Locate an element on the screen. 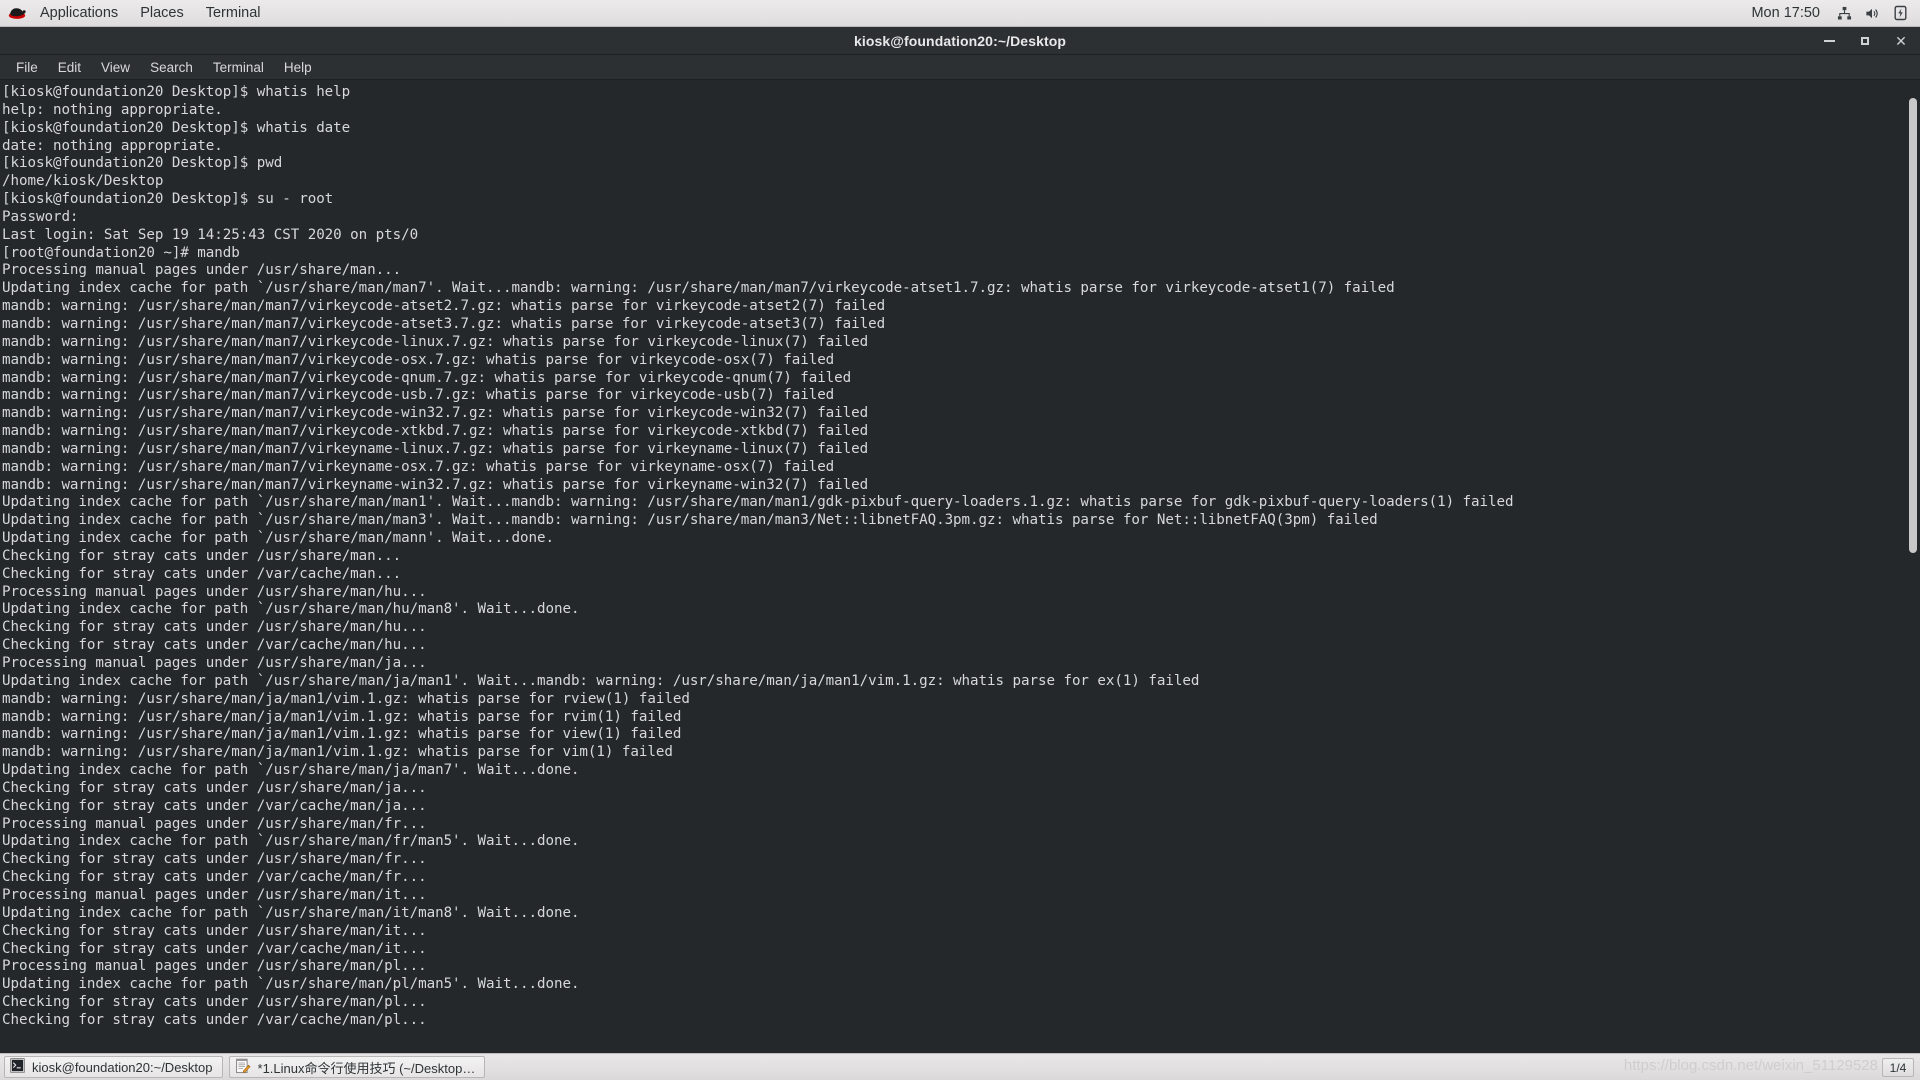 This screenshot has width=1920, height=1080. workspace-indicator: 1/4 is located at coordinates (1898, 1067).